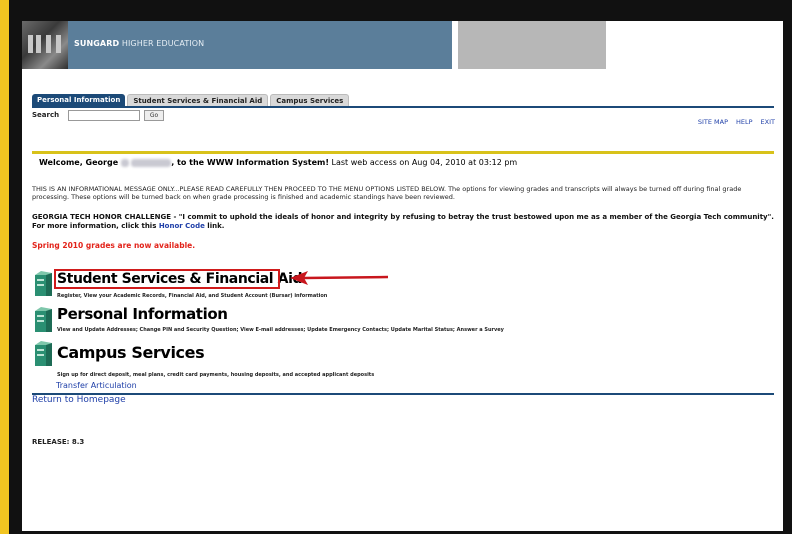  What do you see at coordinates (214, 225) in the screenshot?
I see `honor-after: link.` at bounding box center [214, 225].